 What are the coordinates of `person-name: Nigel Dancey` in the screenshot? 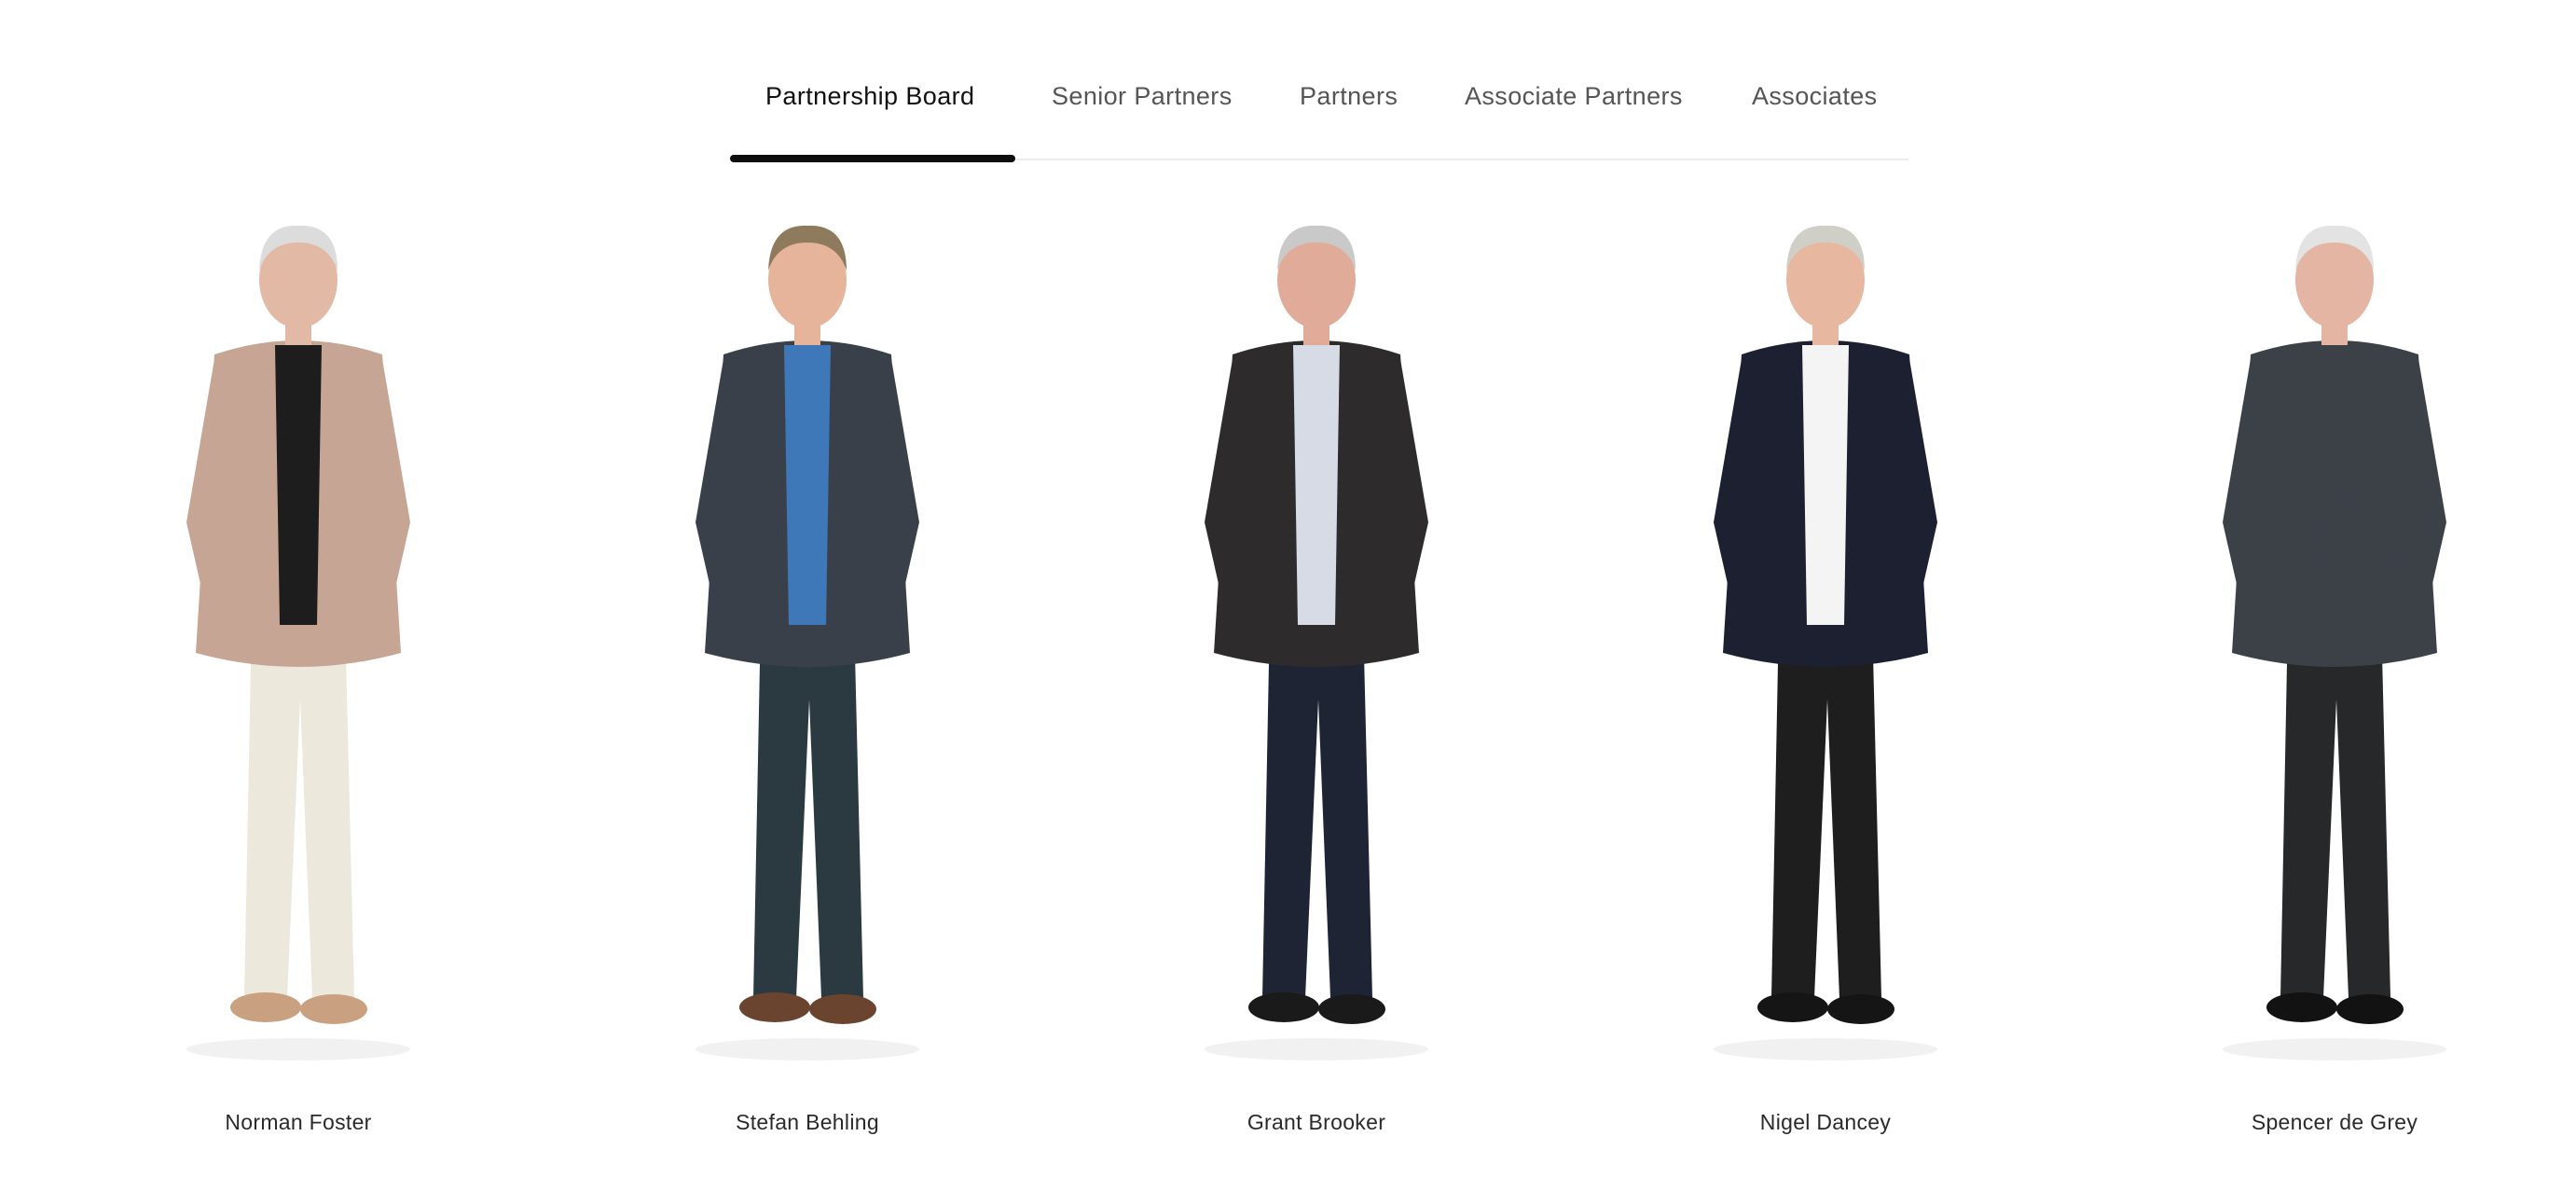 It's located at (1825, 1122).